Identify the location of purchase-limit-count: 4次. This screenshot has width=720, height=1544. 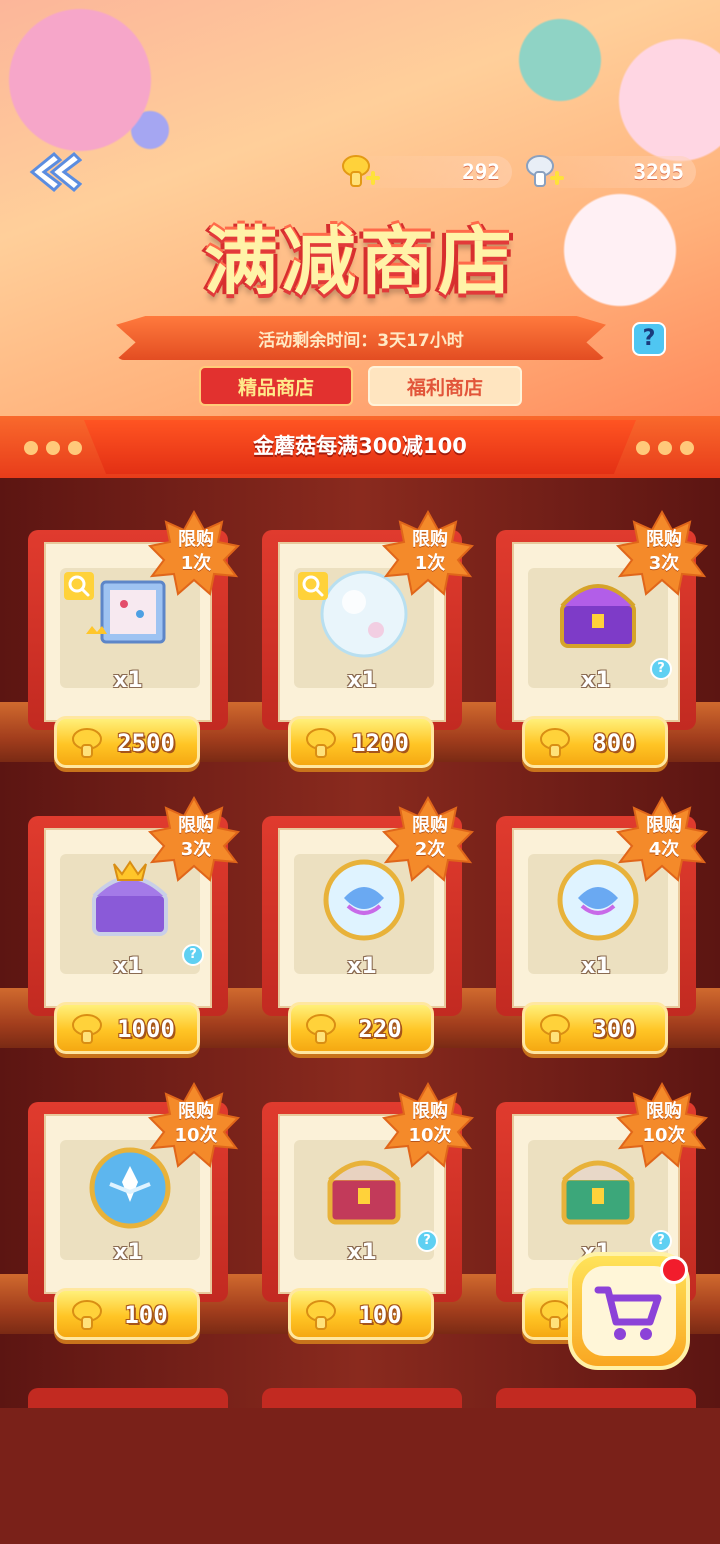
(664, 849).